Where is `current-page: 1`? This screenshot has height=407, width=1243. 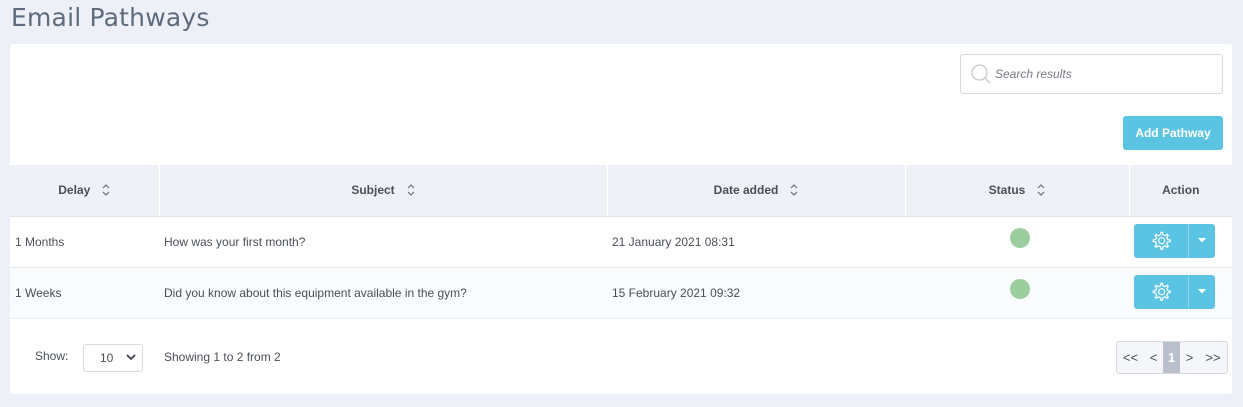
current-page: 1 is located at coordinates (1171, 357).